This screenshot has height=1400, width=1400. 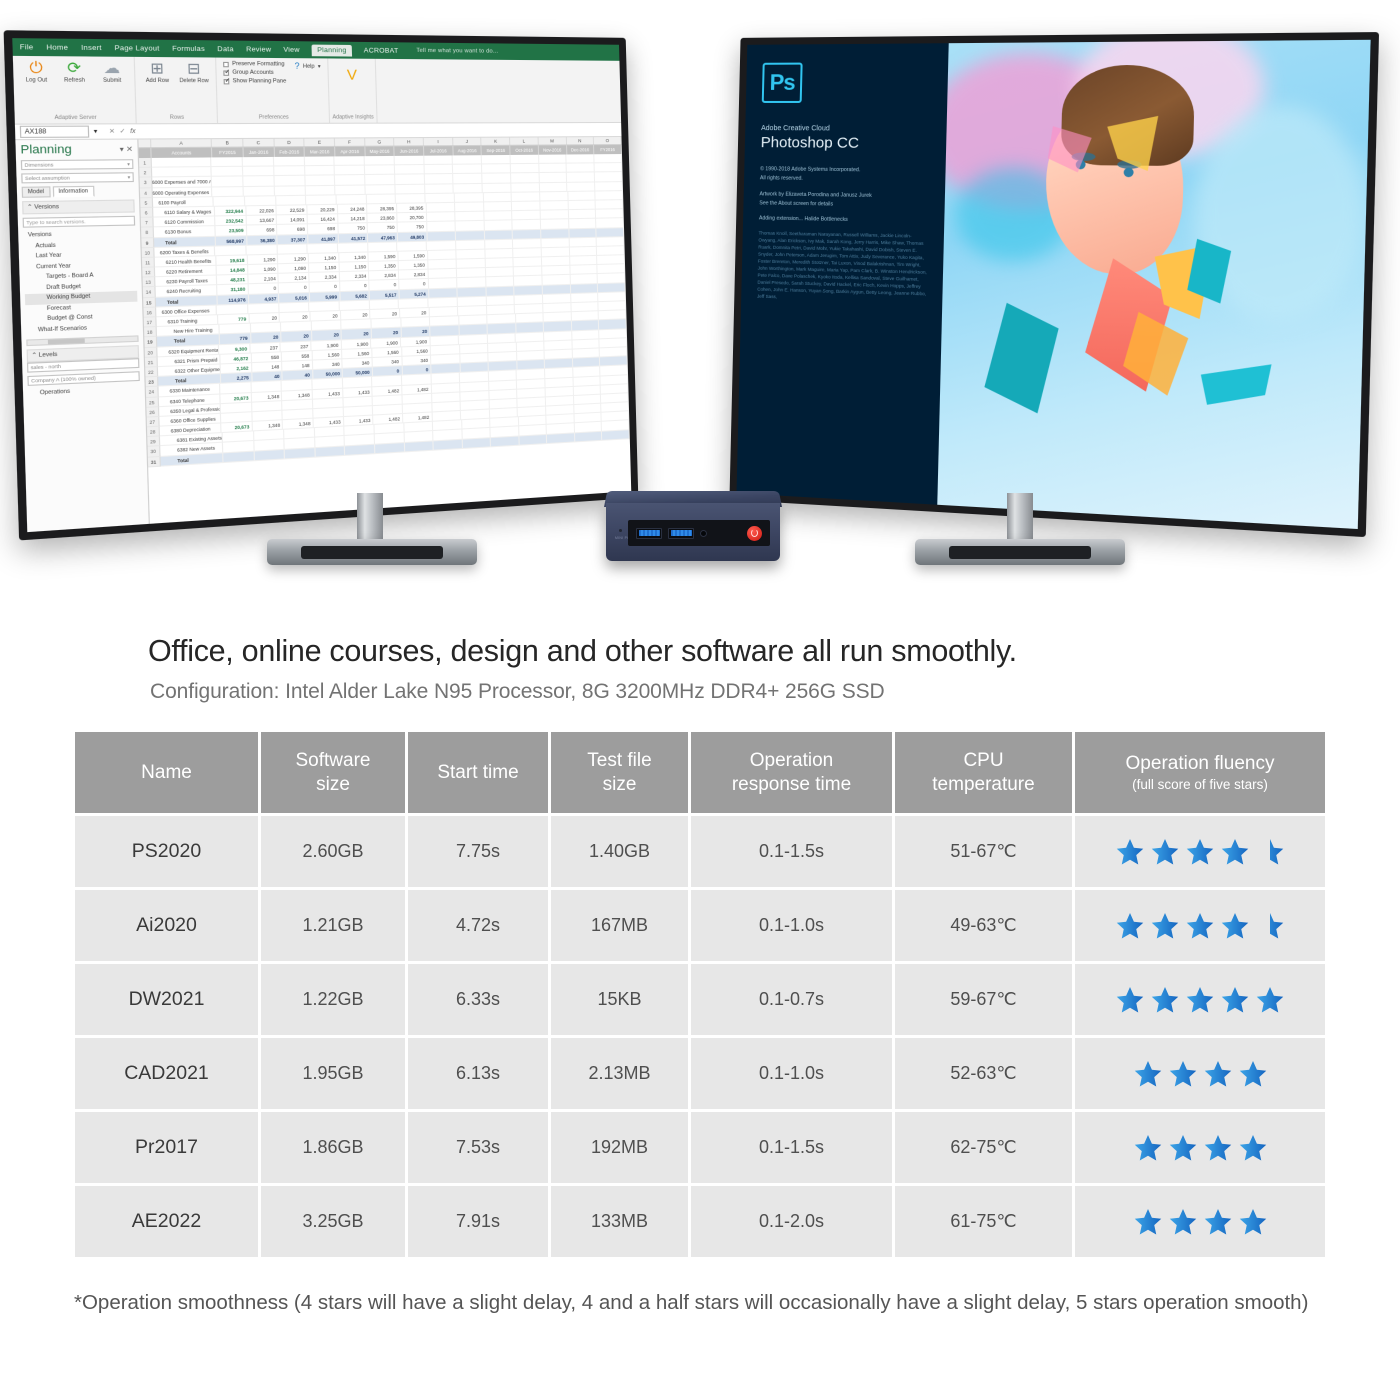 What do you see at coordinates (150, 322) in the screenshot?
I see `row-number: 17` at bounding box center [150, 322].